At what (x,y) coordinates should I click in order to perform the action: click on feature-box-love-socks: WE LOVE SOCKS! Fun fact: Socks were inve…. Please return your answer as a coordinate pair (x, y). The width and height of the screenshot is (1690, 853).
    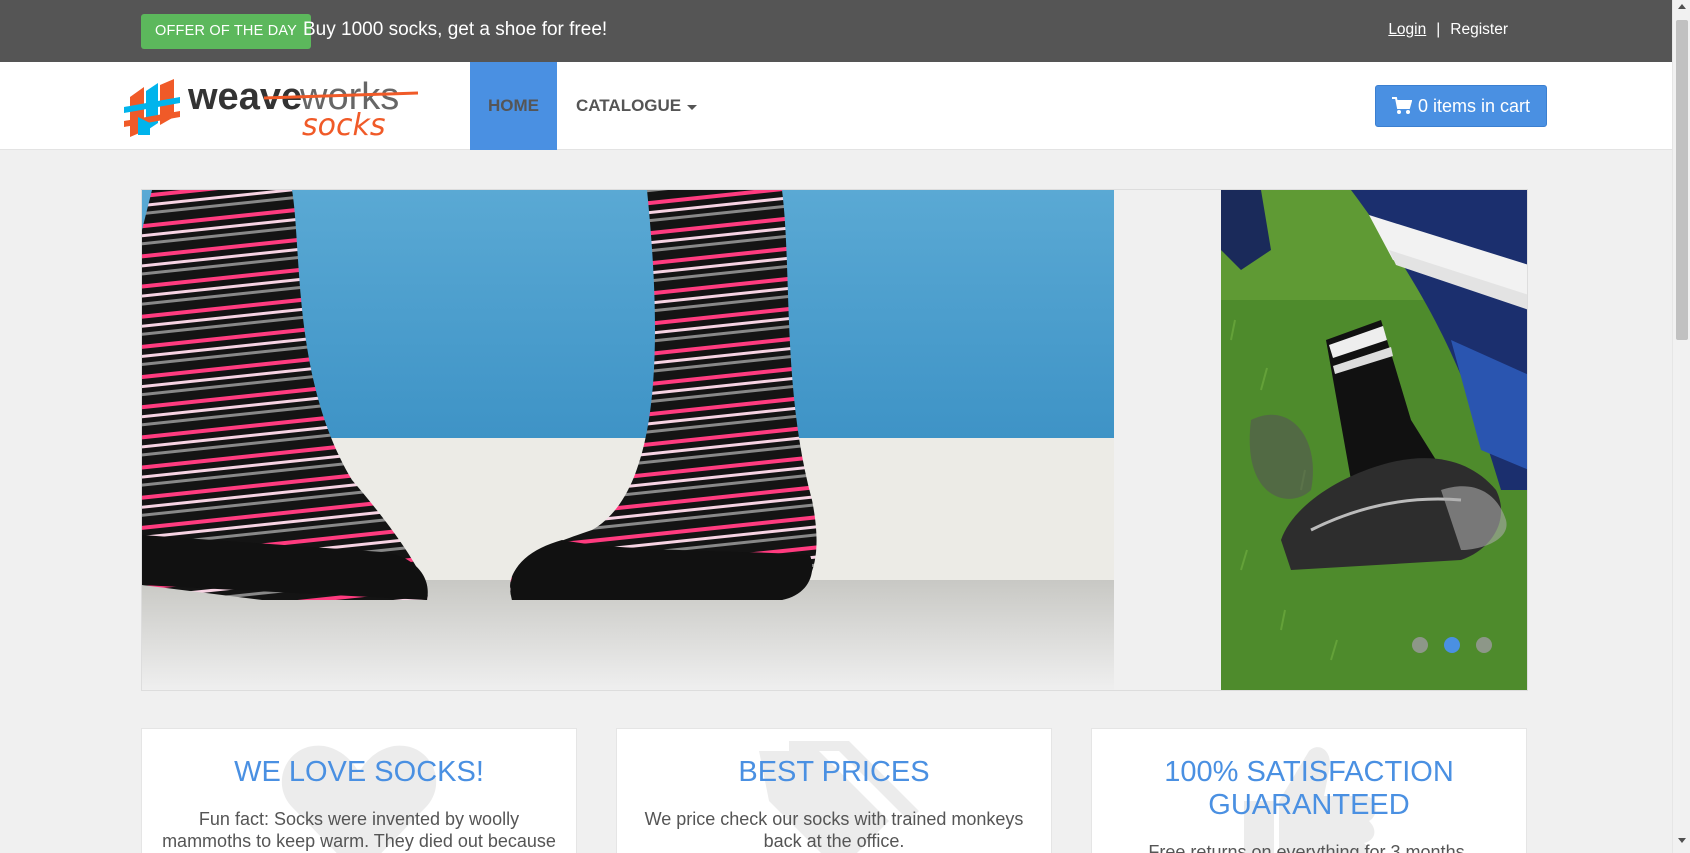
    Looking at the image, I should click on (359, 790).